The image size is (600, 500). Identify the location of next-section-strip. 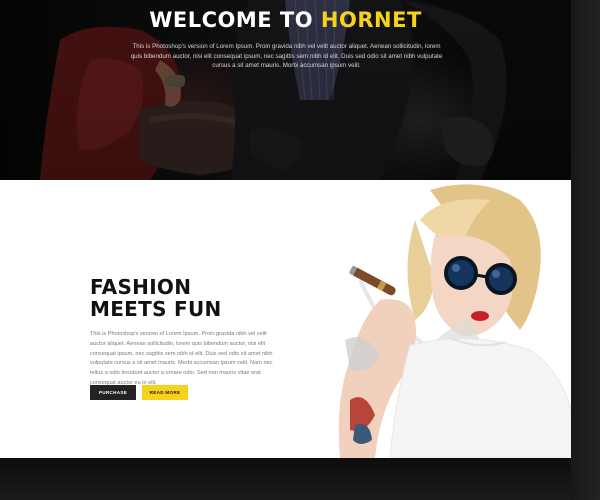
(285, 479).